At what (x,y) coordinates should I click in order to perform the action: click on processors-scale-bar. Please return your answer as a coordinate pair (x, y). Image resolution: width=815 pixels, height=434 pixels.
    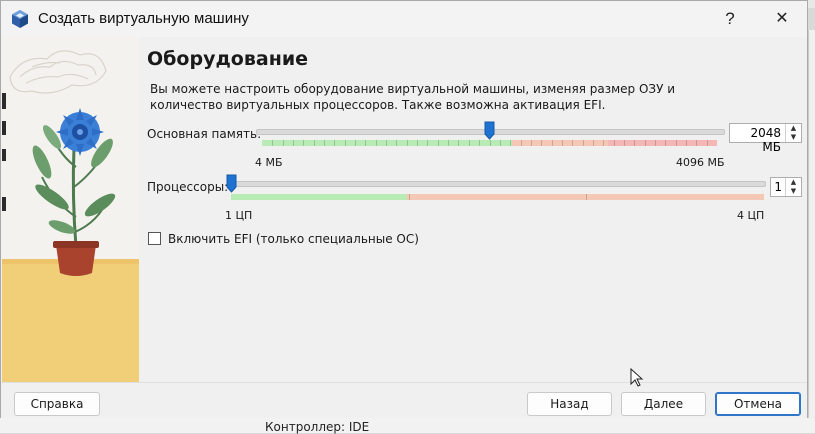
    Looking at the image, I should click on (497, 197).